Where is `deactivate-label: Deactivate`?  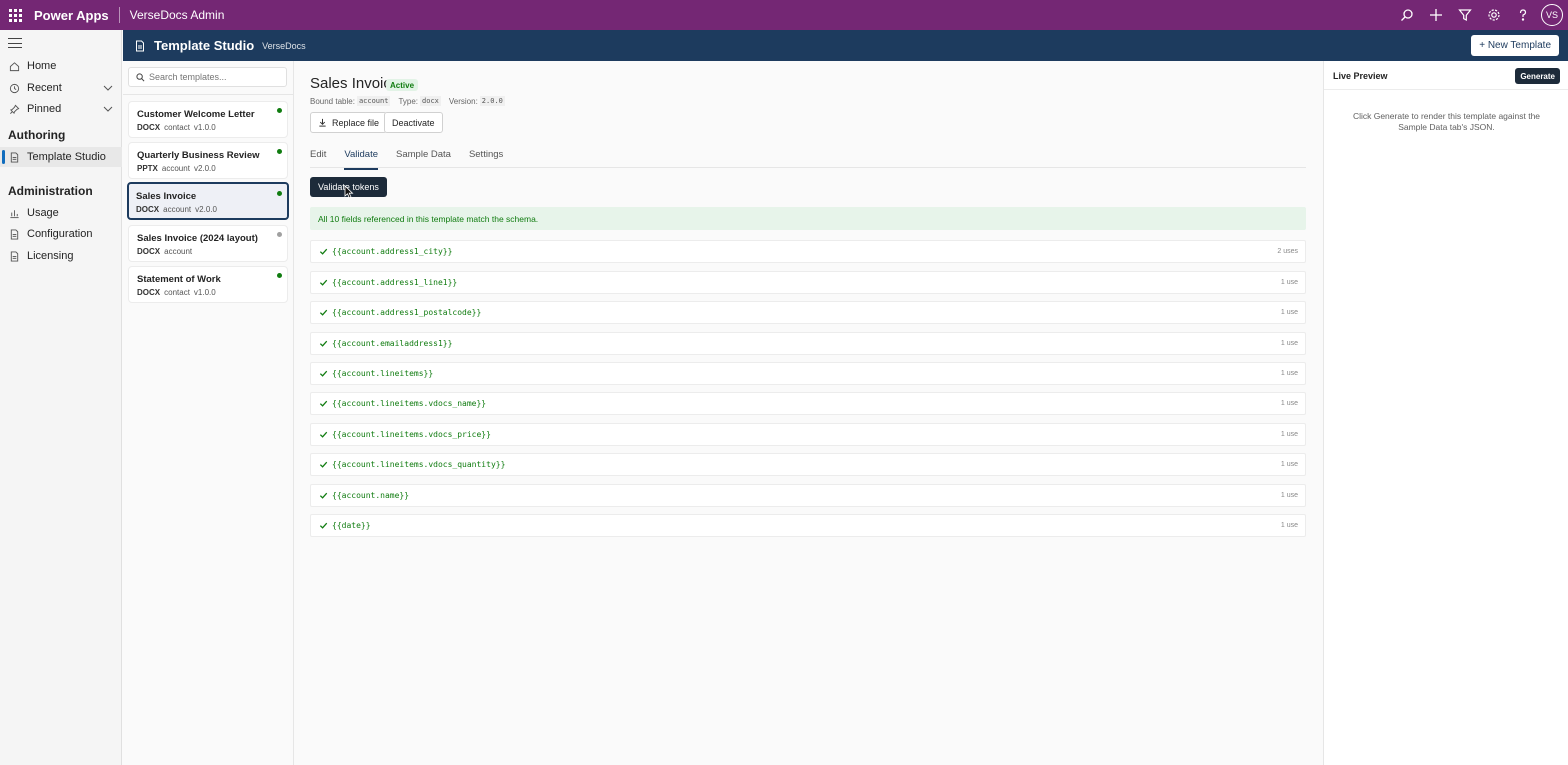
deactivate-label: Deactivate is located at coordinates (413, 122).